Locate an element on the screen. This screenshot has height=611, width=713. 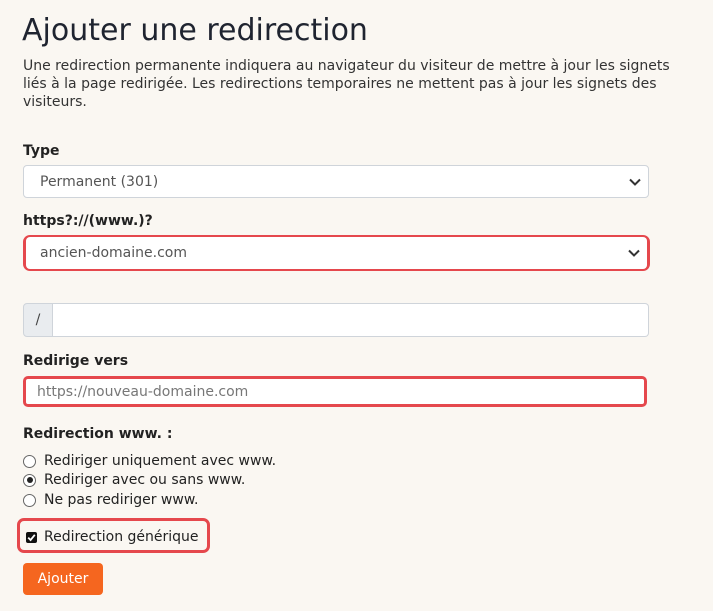
target-url-placeholder: https://nouveau-domaine.com is located at coordinates (143, 391).